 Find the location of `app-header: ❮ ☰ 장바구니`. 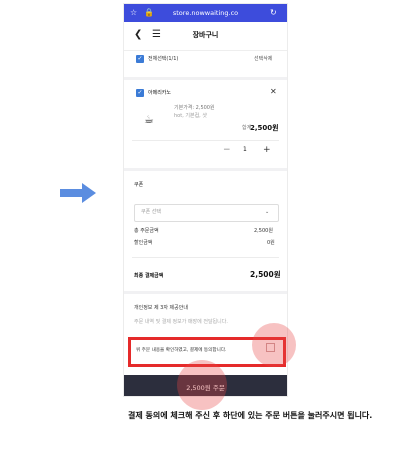

app-header: ❮ ☰ 장바구니 is located at coordinates (205, 36).